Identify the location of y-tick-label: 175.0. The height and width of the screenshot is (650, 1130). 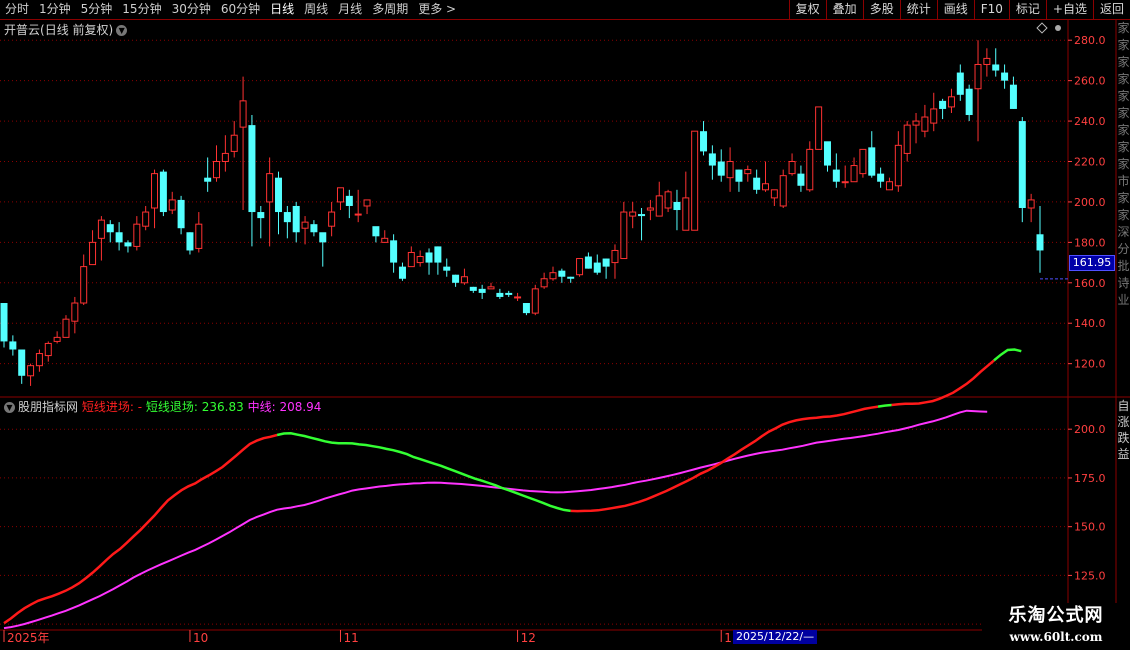
(1090, 478).